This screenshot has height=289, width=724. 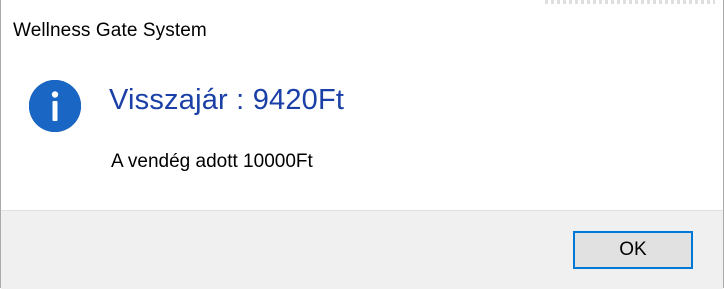 What do you see at coordinates (630, 2) in the screenshot?
I see `title-bar-edge` at bounding box center [630, 2].